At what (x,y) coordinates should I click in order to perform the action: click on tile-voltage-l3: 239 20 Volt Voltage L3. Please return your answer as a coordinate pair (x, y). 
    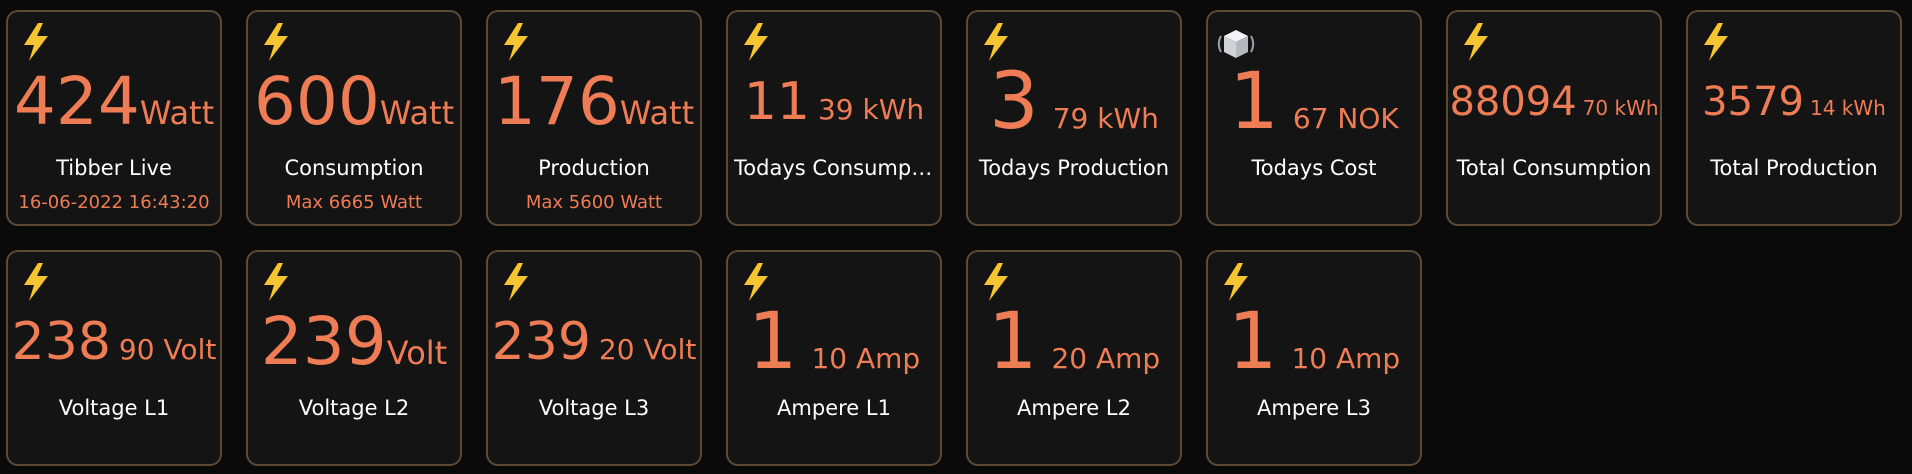
    Looking at the image, I should click on (594, 358).